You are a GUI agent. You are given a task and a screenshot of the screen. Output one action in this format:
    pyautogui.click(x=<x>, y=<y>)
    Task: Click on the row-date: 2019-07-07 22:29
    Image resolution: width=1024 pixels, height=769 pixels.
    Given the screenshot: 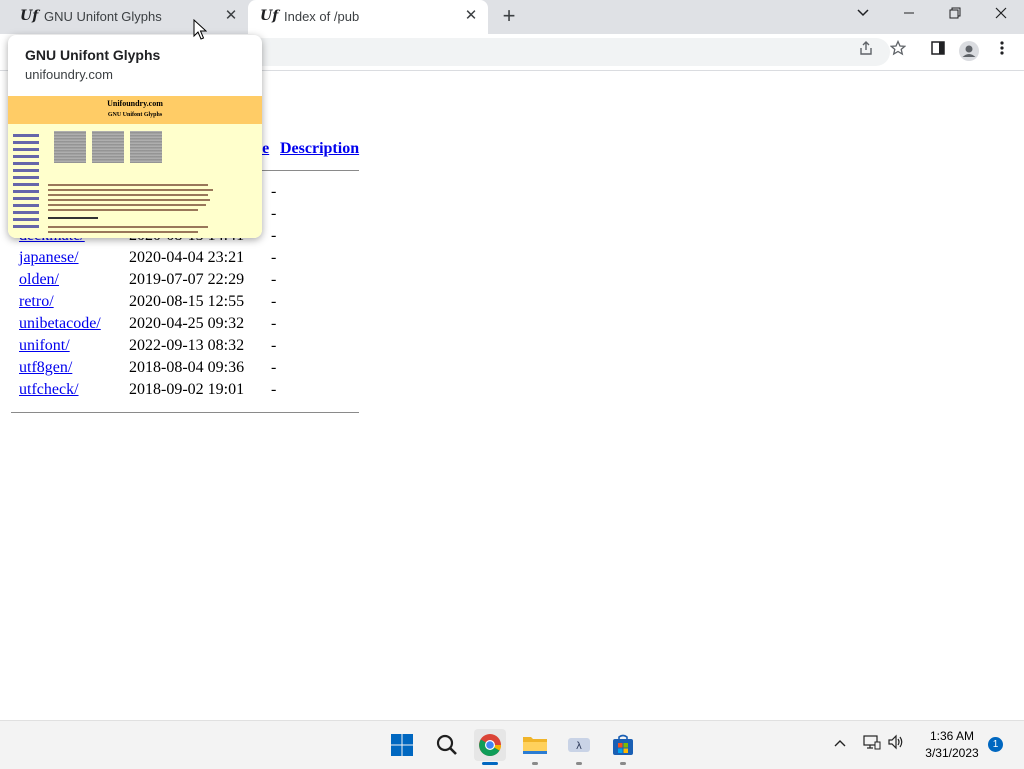 What is the action you would take?
    pyautogui.click(x=187, y=279)
    